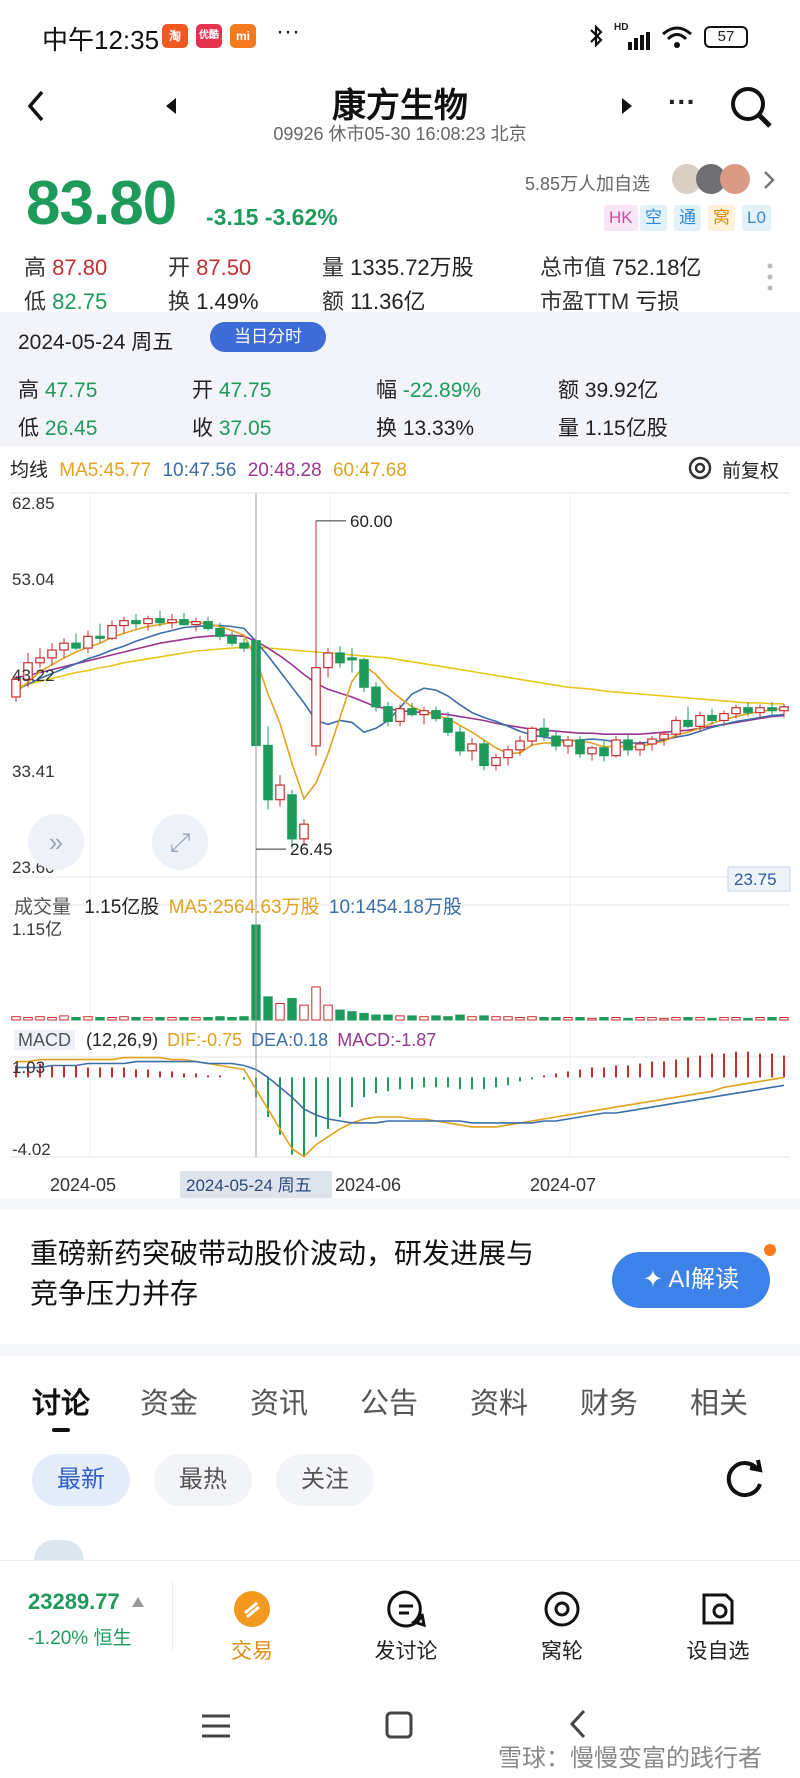 This screenshot has height=1778, width=800. What do you see at coordinates (399, 675) in the screenshot?
I see `ma60-line` at bounding box center [399, 675].